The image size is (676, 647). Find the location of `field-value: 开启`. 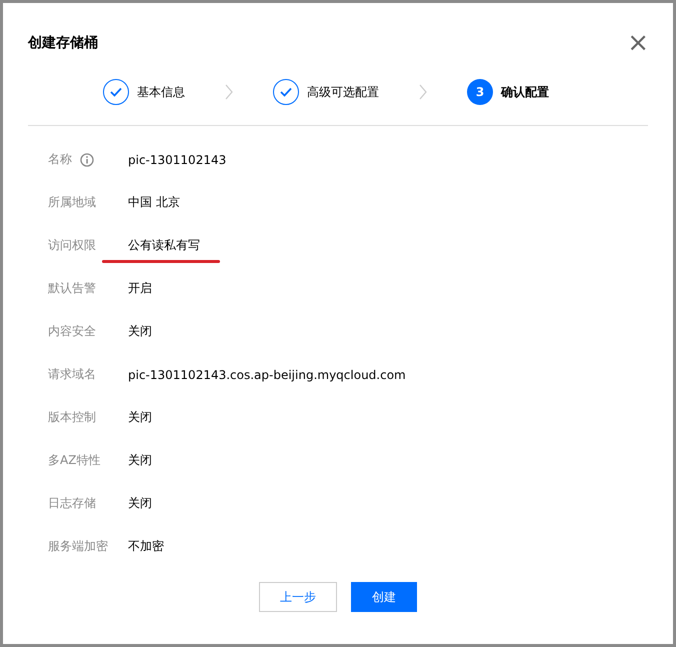

field-value: 开启 is located at coordinates (140, 288).